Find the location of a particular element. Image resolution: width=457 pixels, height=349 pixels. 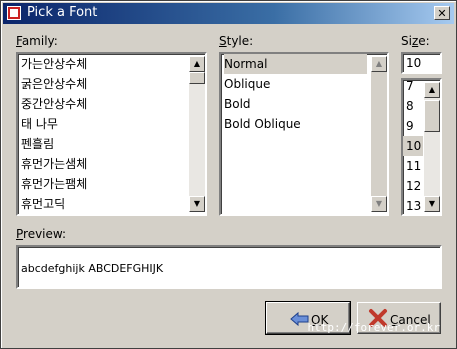

family-list-item: 가는안상수체 is located at coordinates (103, 64).